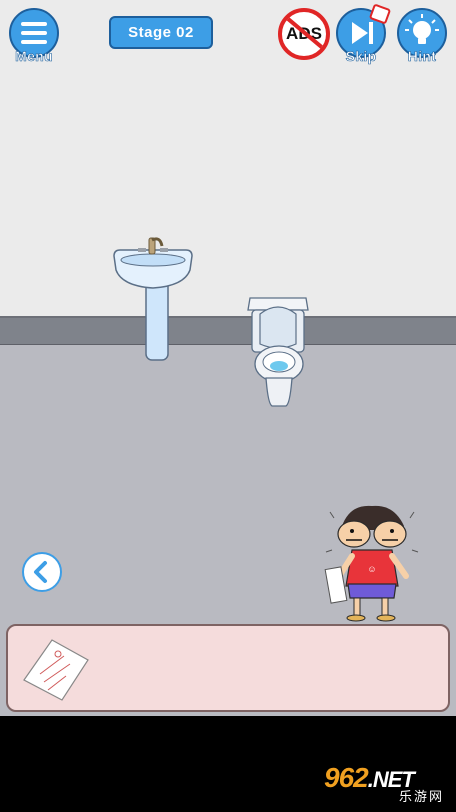 This screenshot has height=812, width=456. I want to click on skip-label: Skip, so click(361, 56).